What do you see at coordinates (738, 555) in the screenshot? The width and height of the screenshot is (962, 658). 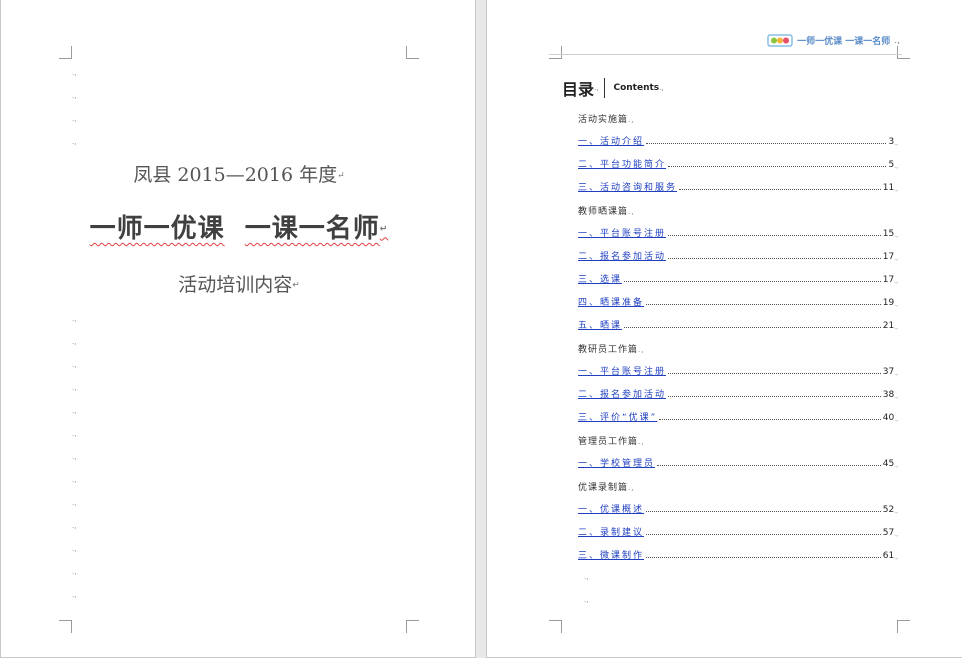 I see `toc-entry: 三、微课制作 61.,` at bounding box center [738, 555].